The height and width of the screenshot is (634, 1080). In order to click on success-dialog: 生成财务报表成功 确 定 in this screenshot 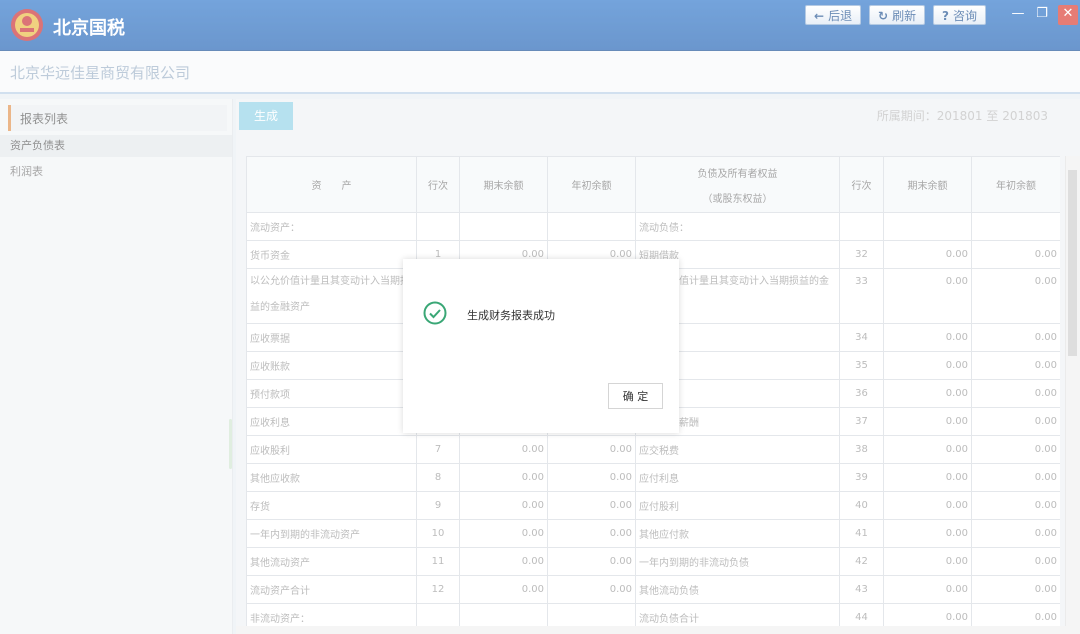, I will do `click(541, 346)`.